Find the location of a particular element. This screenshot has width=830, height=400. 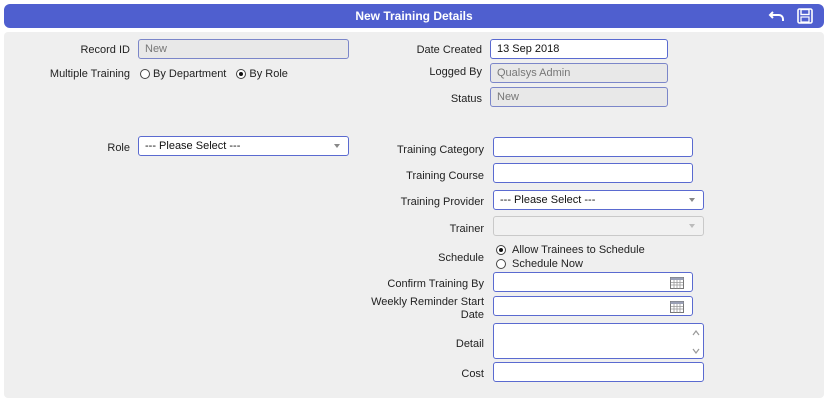

by-department-radio is located at coordinates (145, 74).